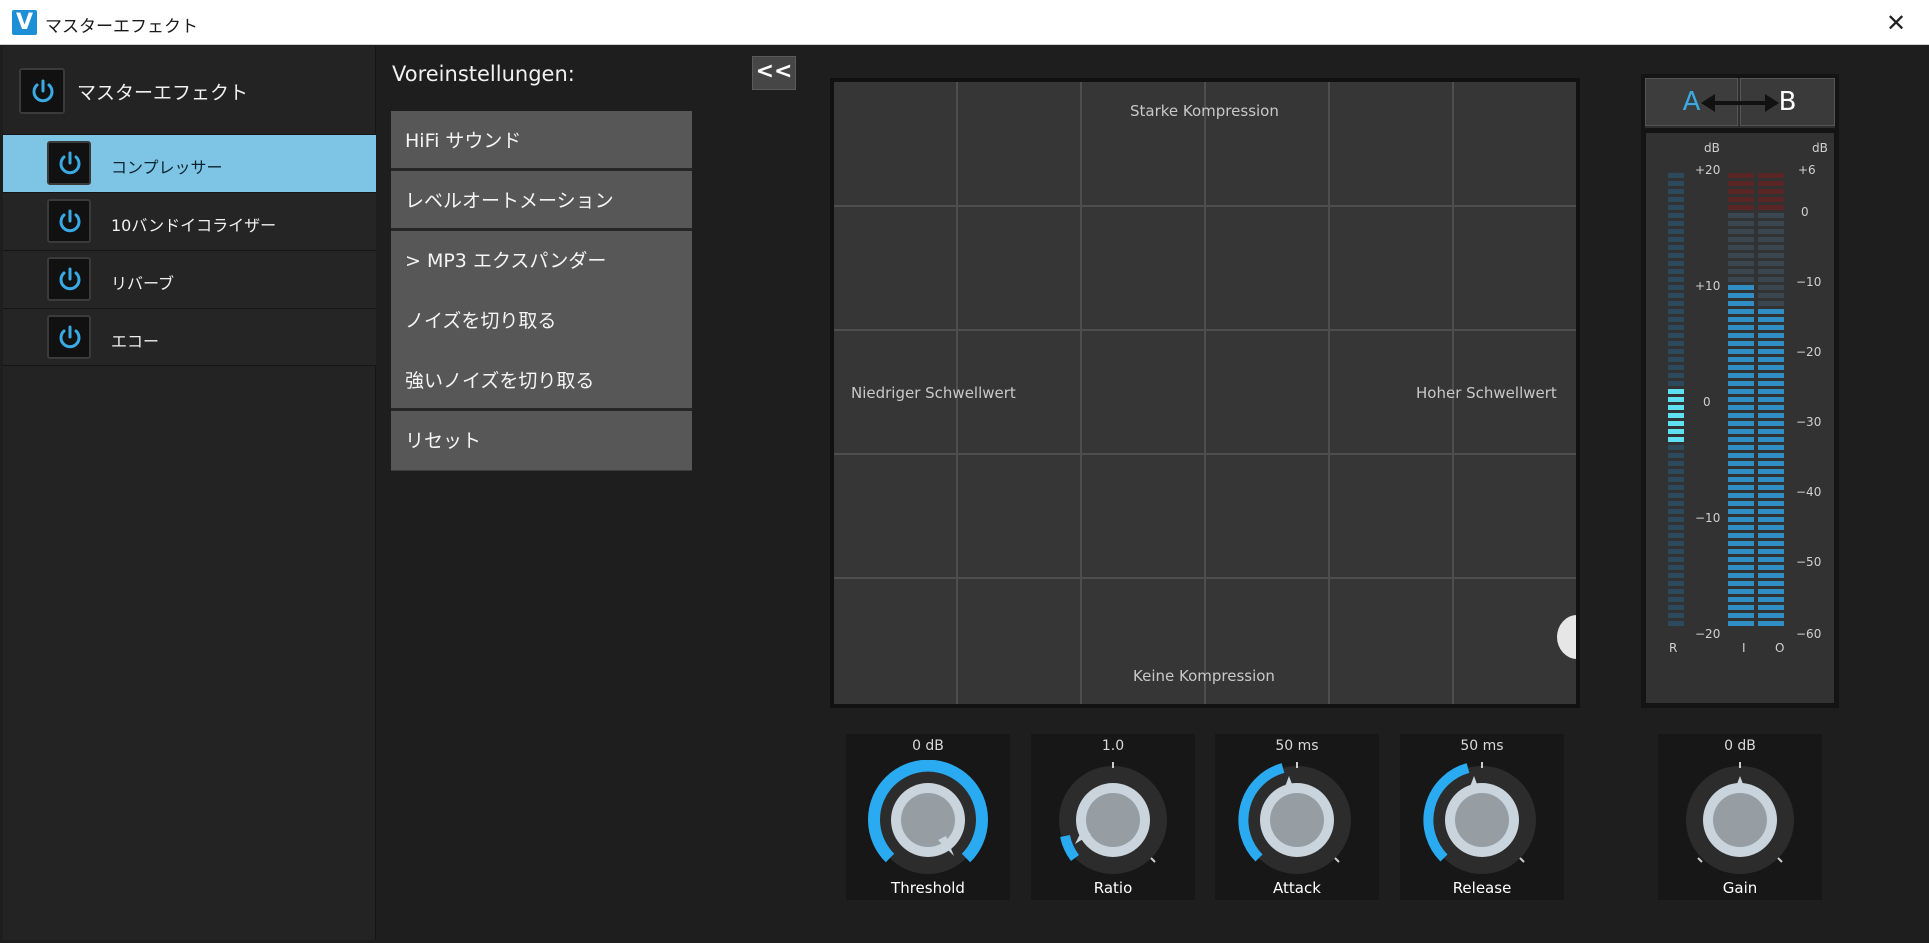 The height and width of the screenshot is (943, 1929). I want to click on close-button: ✕, so click(1896, 23).